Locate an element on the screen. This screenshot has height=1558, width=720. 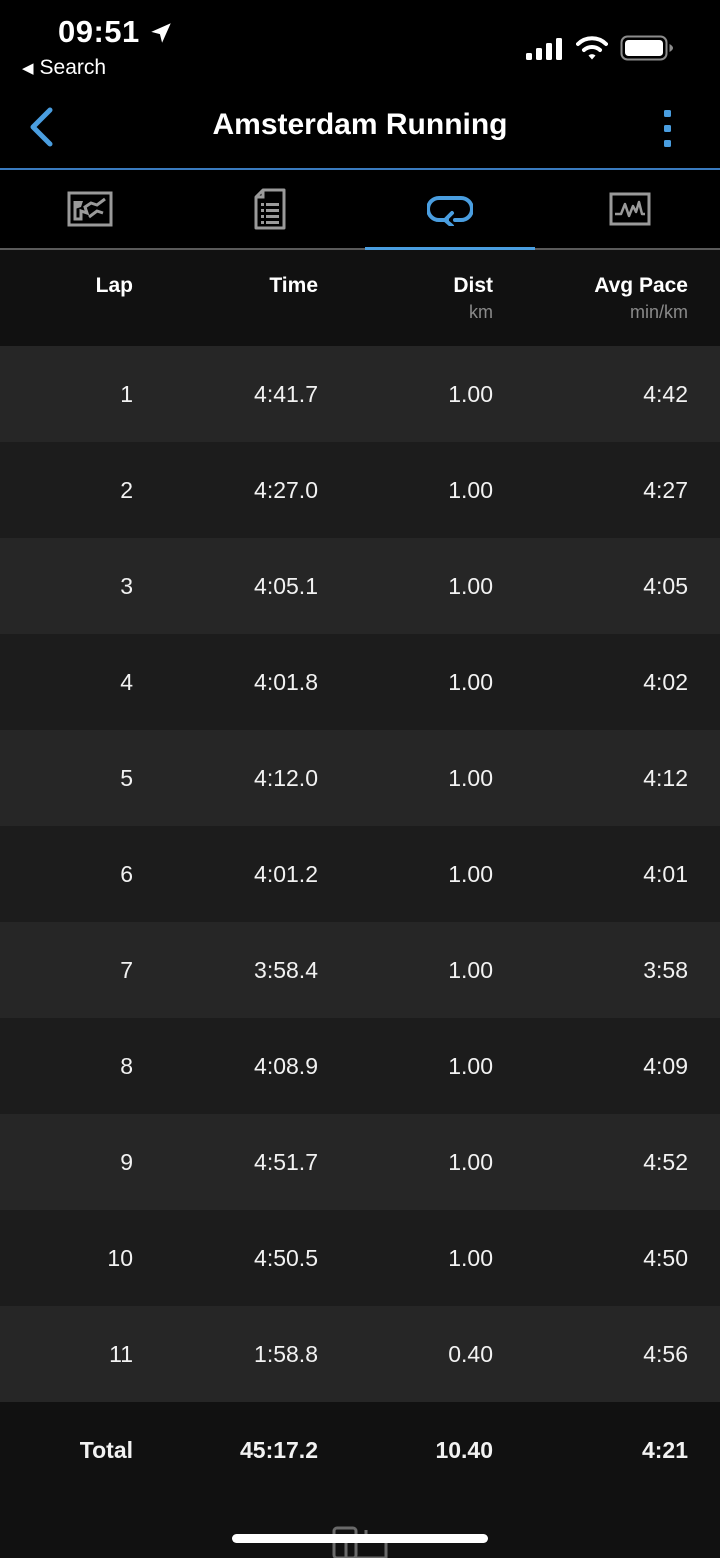
lap-number: 9 is located at coordinates (126, 1162).